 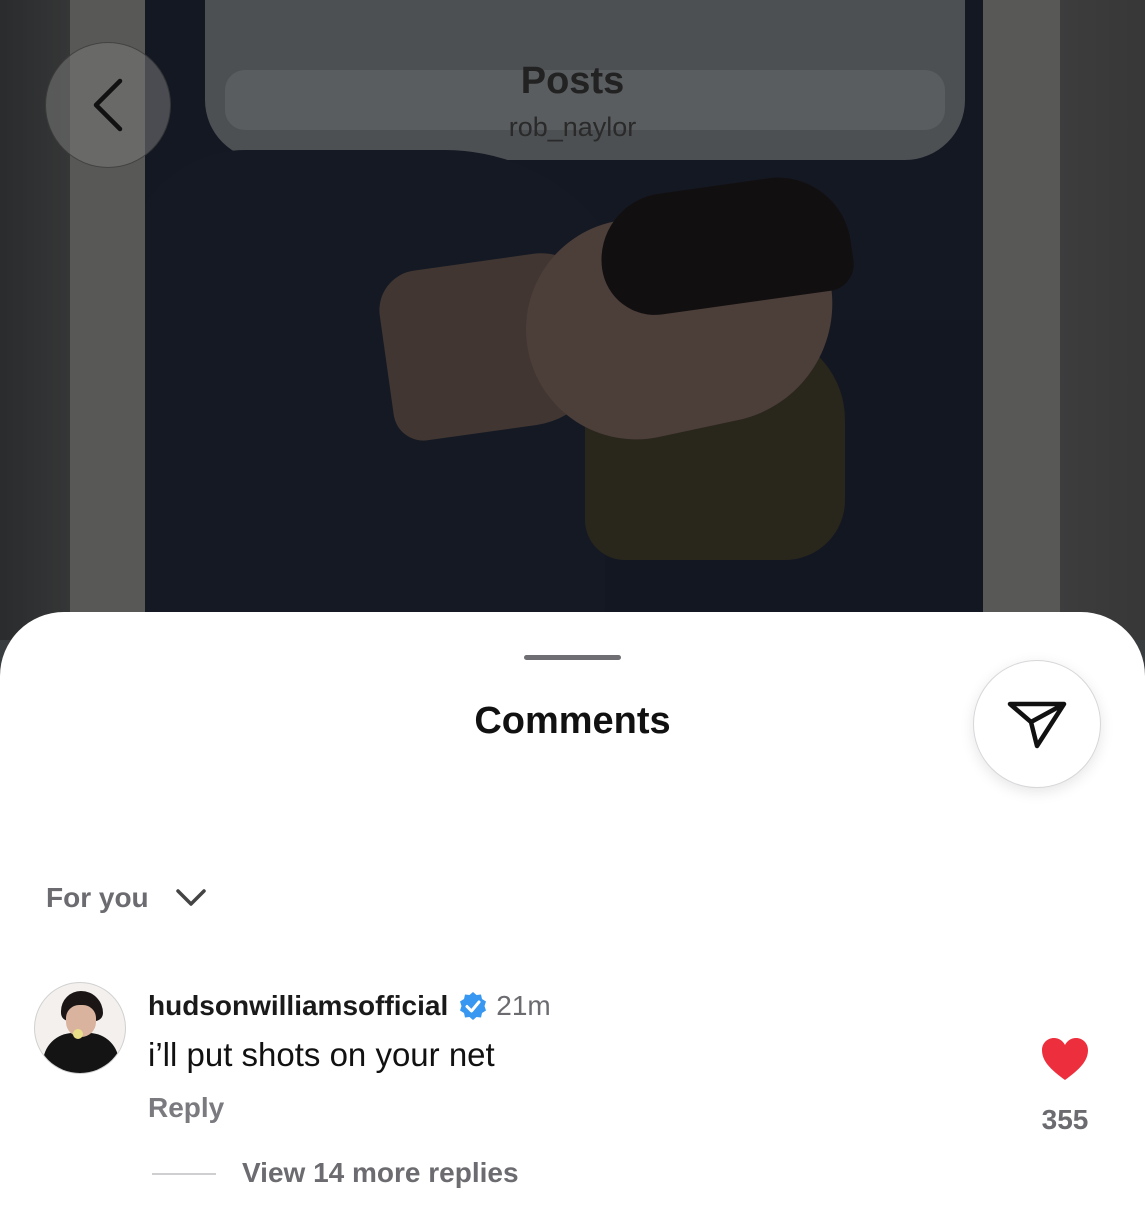 I want to click on heart-icon, so click(x=1065, y=1059).